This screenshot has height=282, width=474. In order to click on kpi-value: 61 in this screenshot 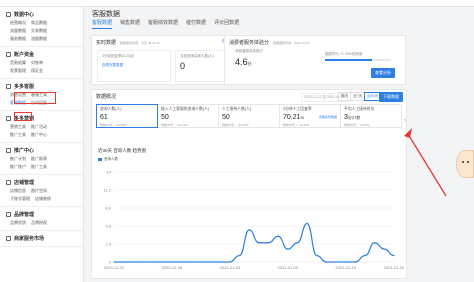, I will do `click(104, 117)`.